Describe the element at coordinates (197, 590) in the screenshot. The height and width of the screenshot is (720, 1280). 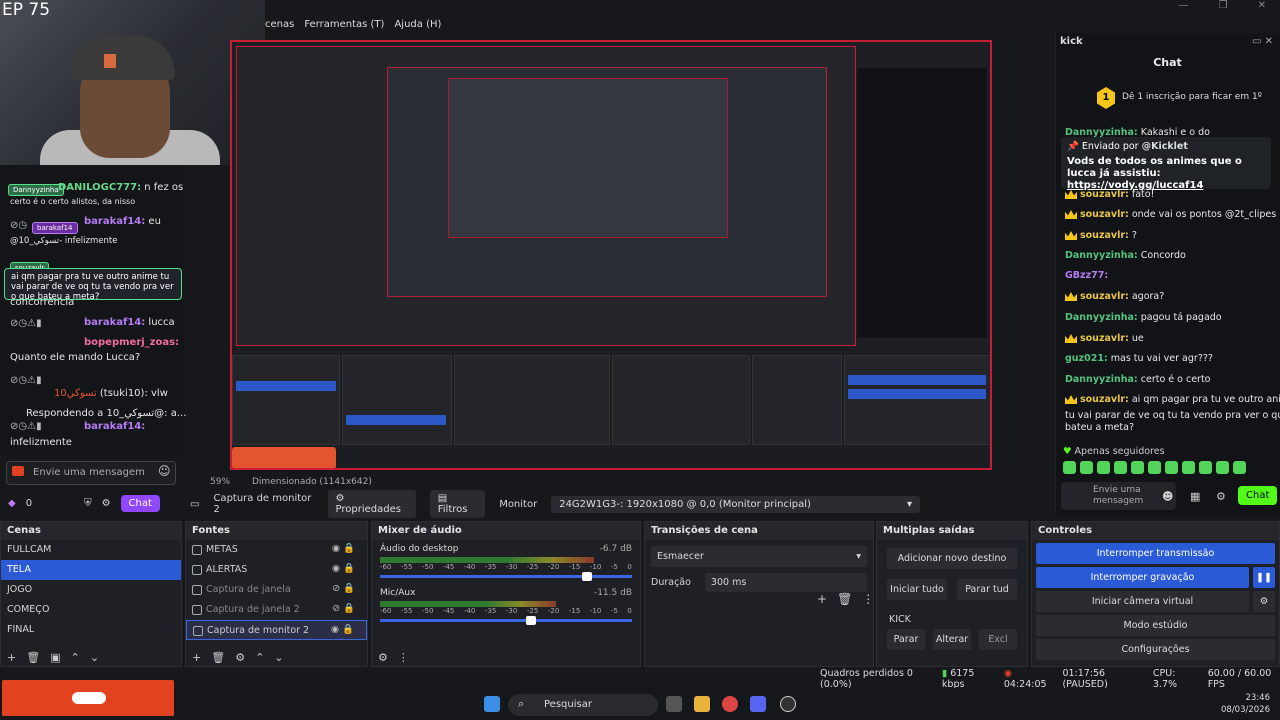
I see `source-type-icon` at that location.